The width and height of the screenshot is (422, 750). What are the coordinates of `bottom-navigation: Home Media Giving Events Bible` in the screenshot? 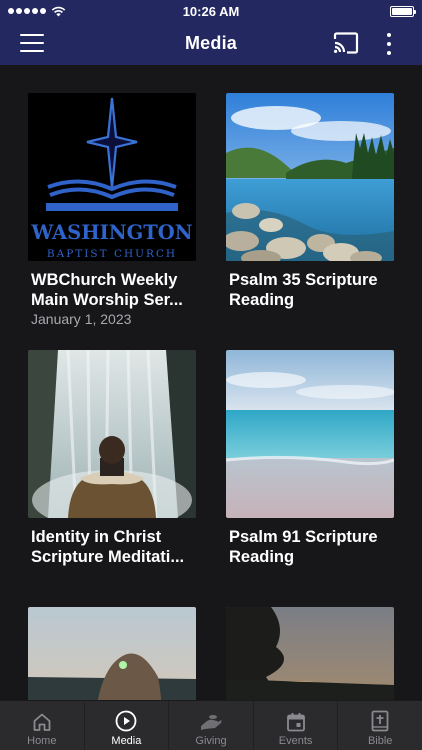 It's located at (211, 725).